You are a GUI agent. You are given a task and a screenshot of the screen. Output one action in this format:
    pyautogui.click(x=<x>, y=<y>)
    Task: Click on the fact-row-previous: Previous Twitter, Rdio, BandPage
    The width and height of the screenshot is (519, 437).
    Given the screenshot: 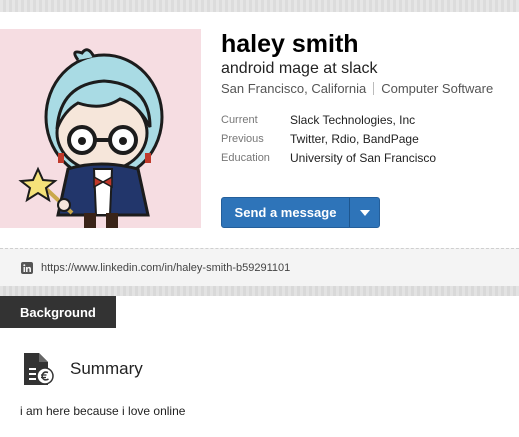 What is the action you would take?
    pyautogui.click(x=328, y=138)
    